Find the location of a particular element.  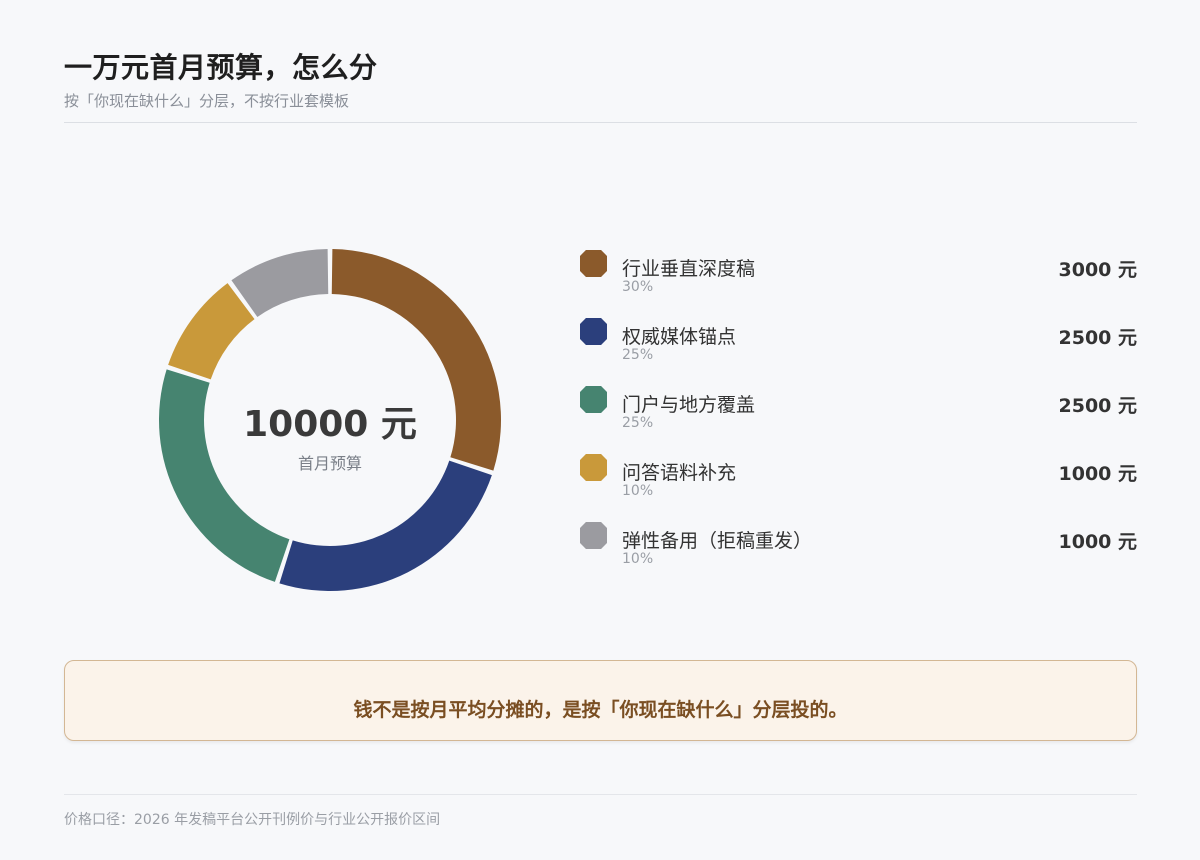

legend-label: 权威媒体锚点 is located at coordinates (679, 337).